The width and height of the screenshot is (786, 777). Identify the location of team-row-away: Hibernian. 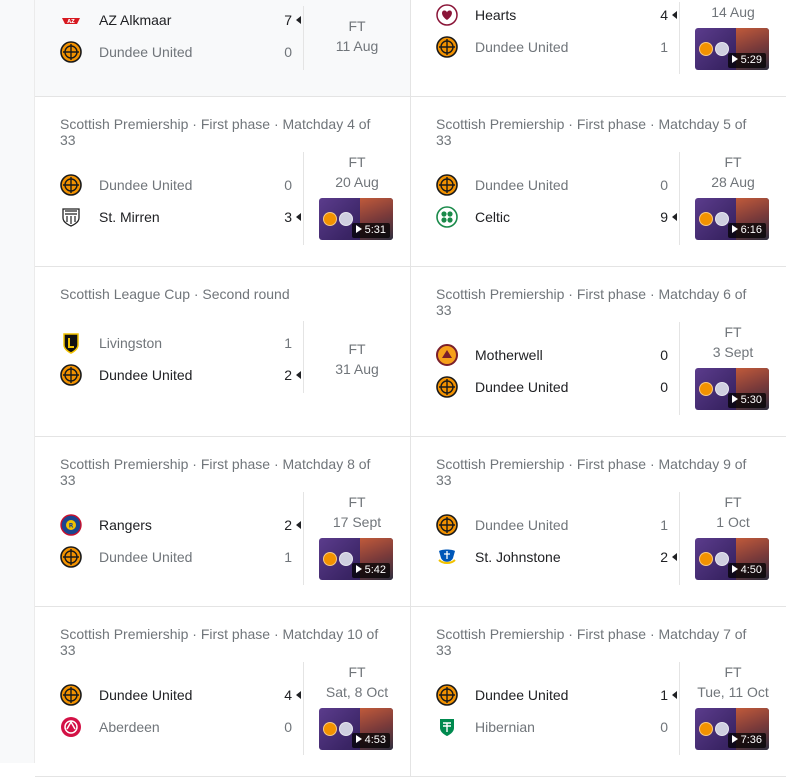
(561, 727).